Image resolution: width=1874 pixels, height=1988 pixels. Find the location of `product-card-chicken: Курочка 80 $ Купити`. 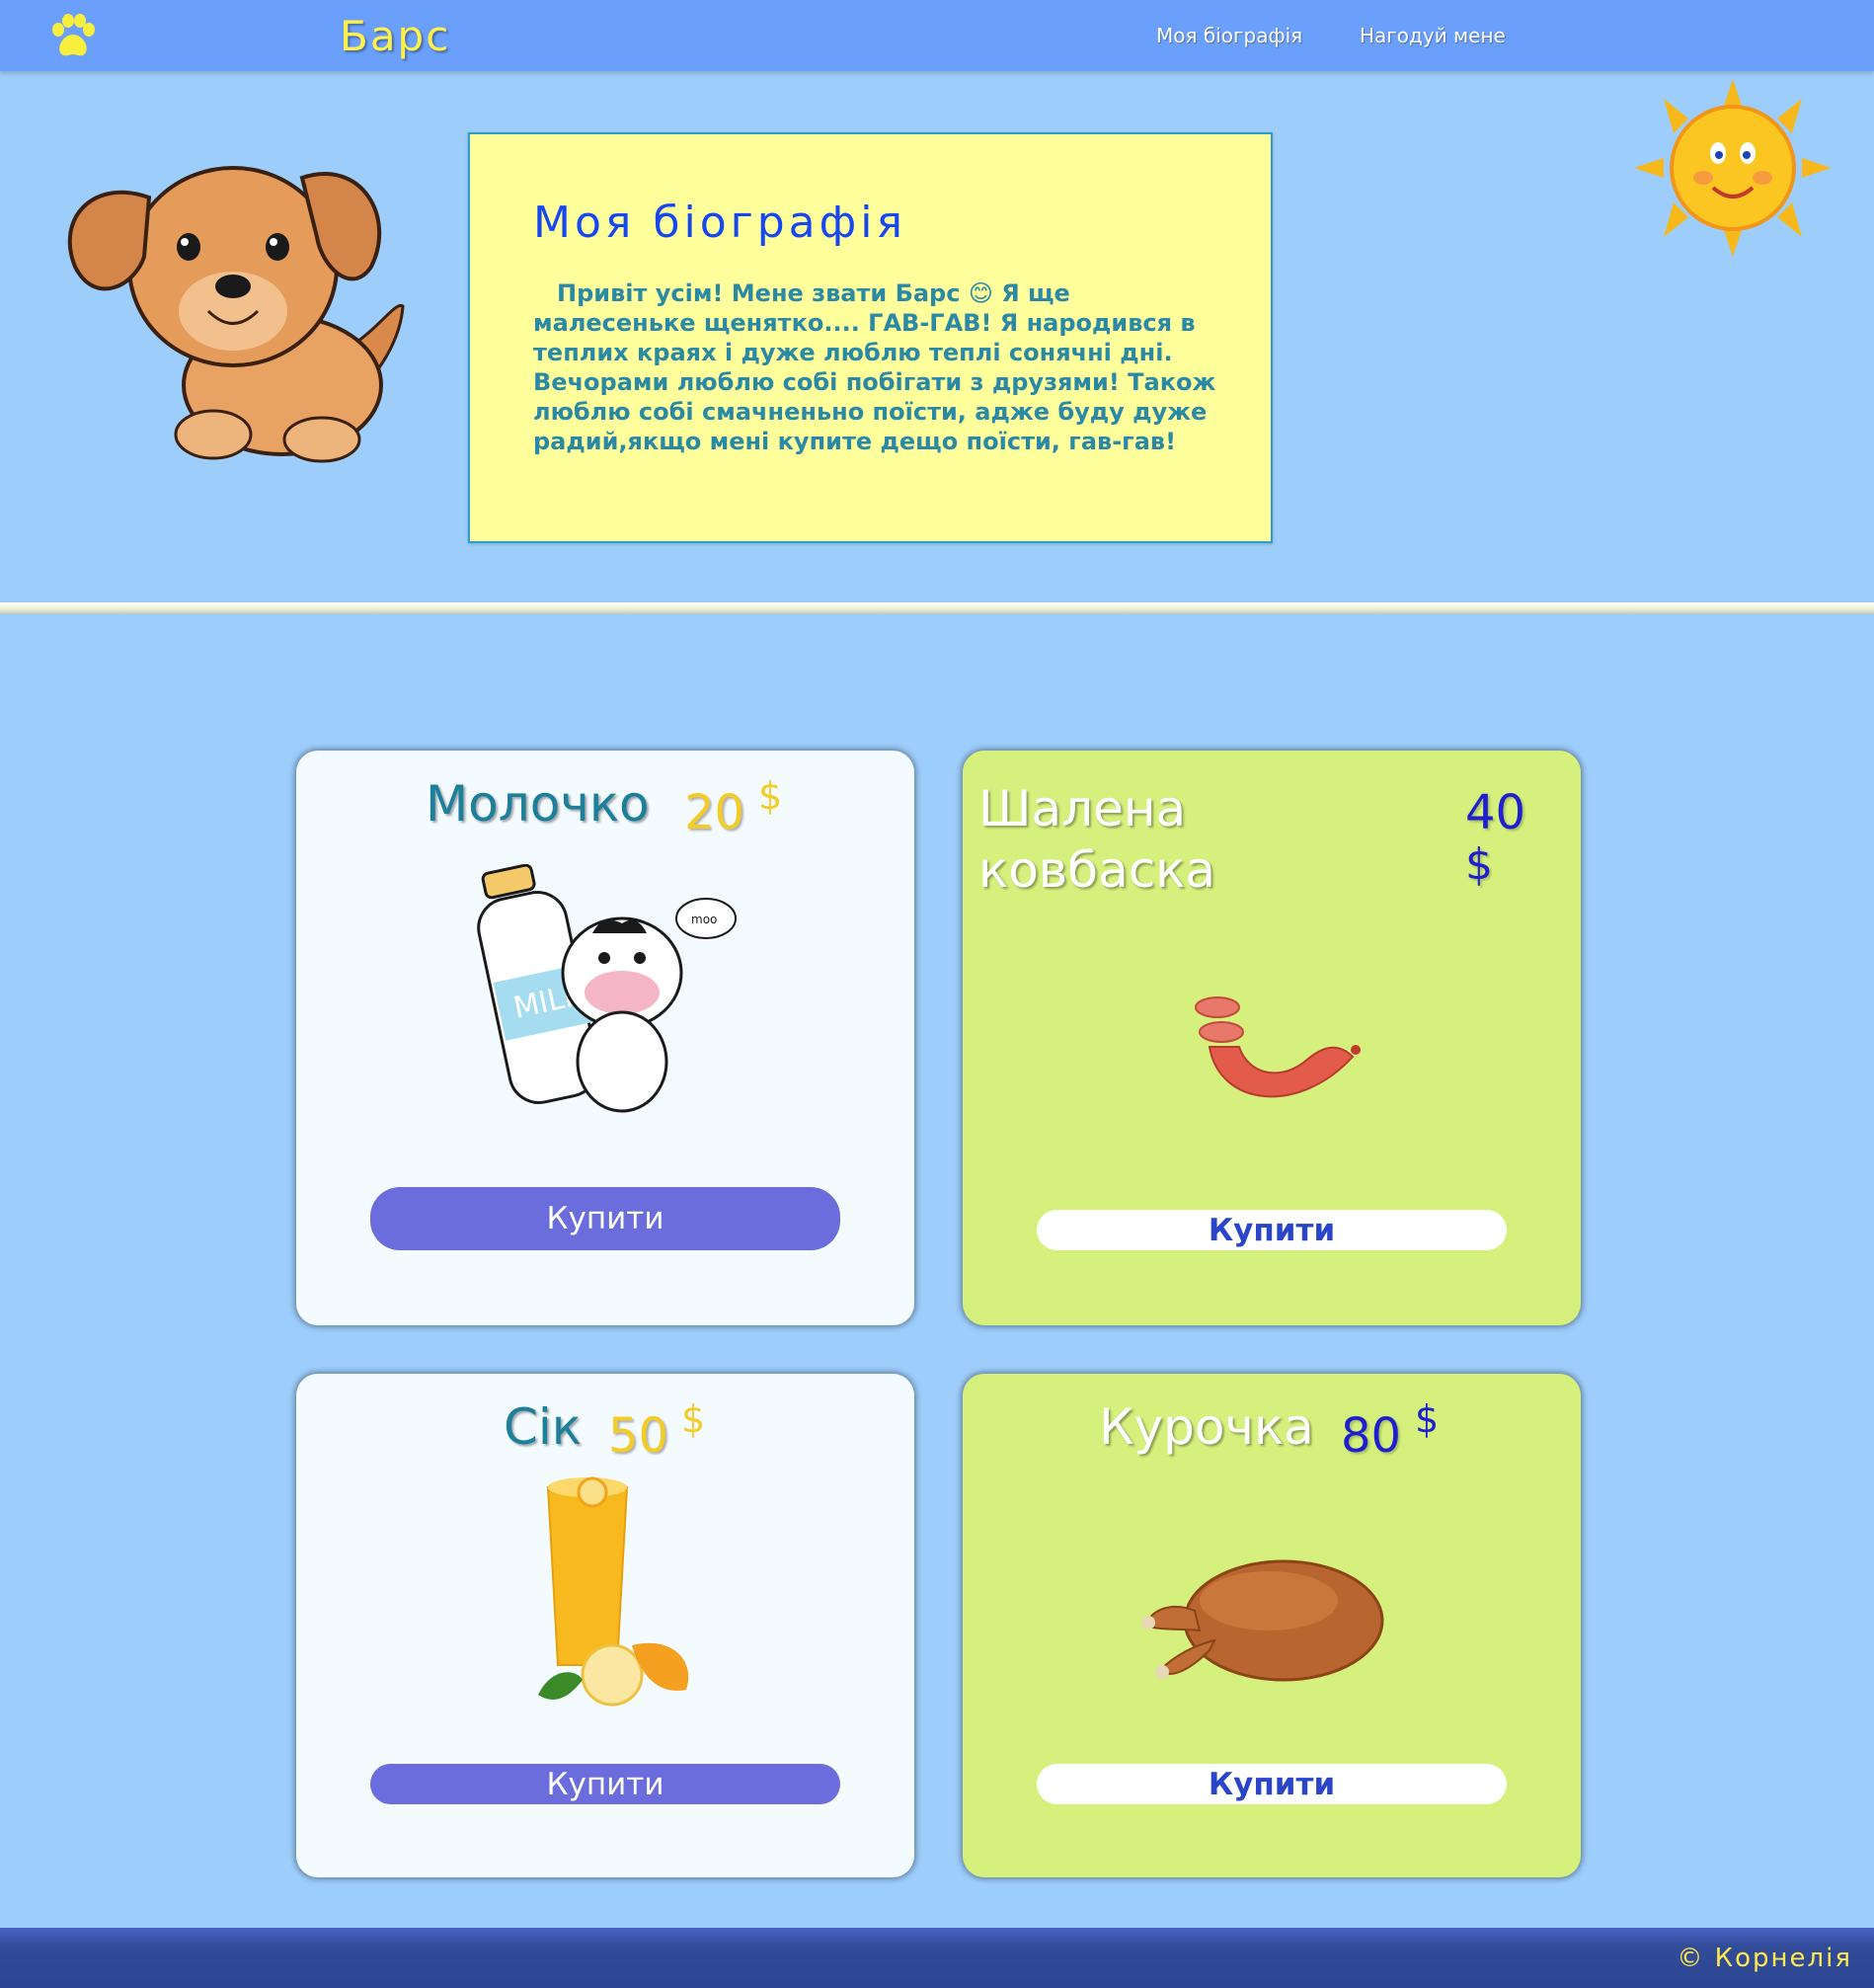

product-card-chicken: Курочка 80 $ Купити is located at coordinates (1272, 1625).